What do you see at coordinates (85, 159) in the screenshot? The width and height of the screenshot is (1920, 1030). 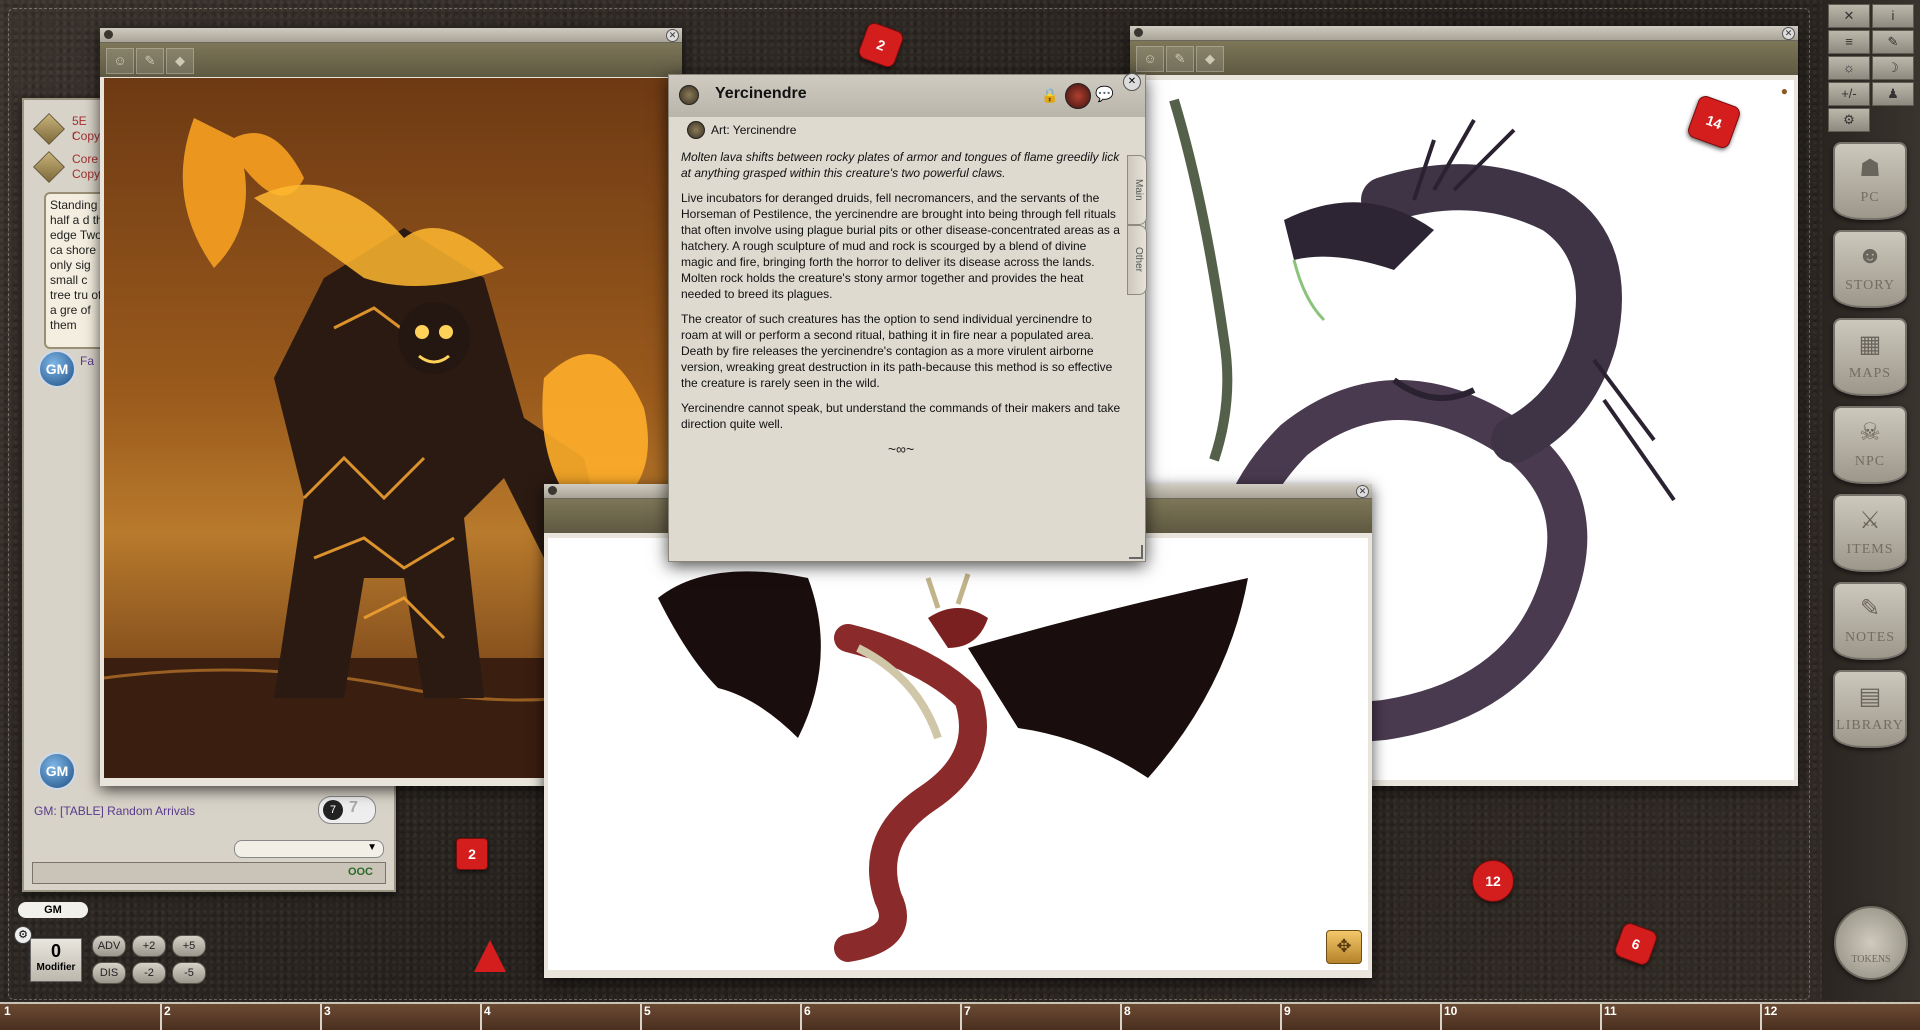 I see `chat-entry-title: Core` at bounding box center [85, 159].